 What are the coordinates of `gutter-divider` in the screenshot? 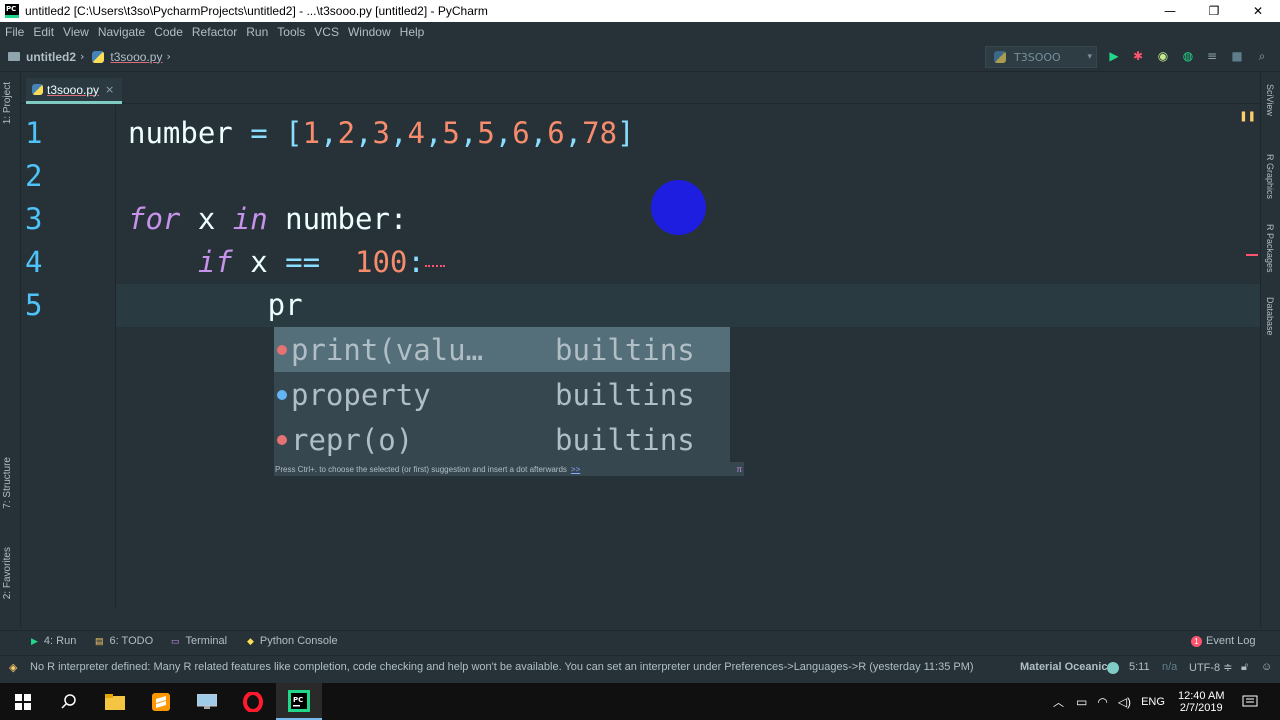 It's located at (115, 356).